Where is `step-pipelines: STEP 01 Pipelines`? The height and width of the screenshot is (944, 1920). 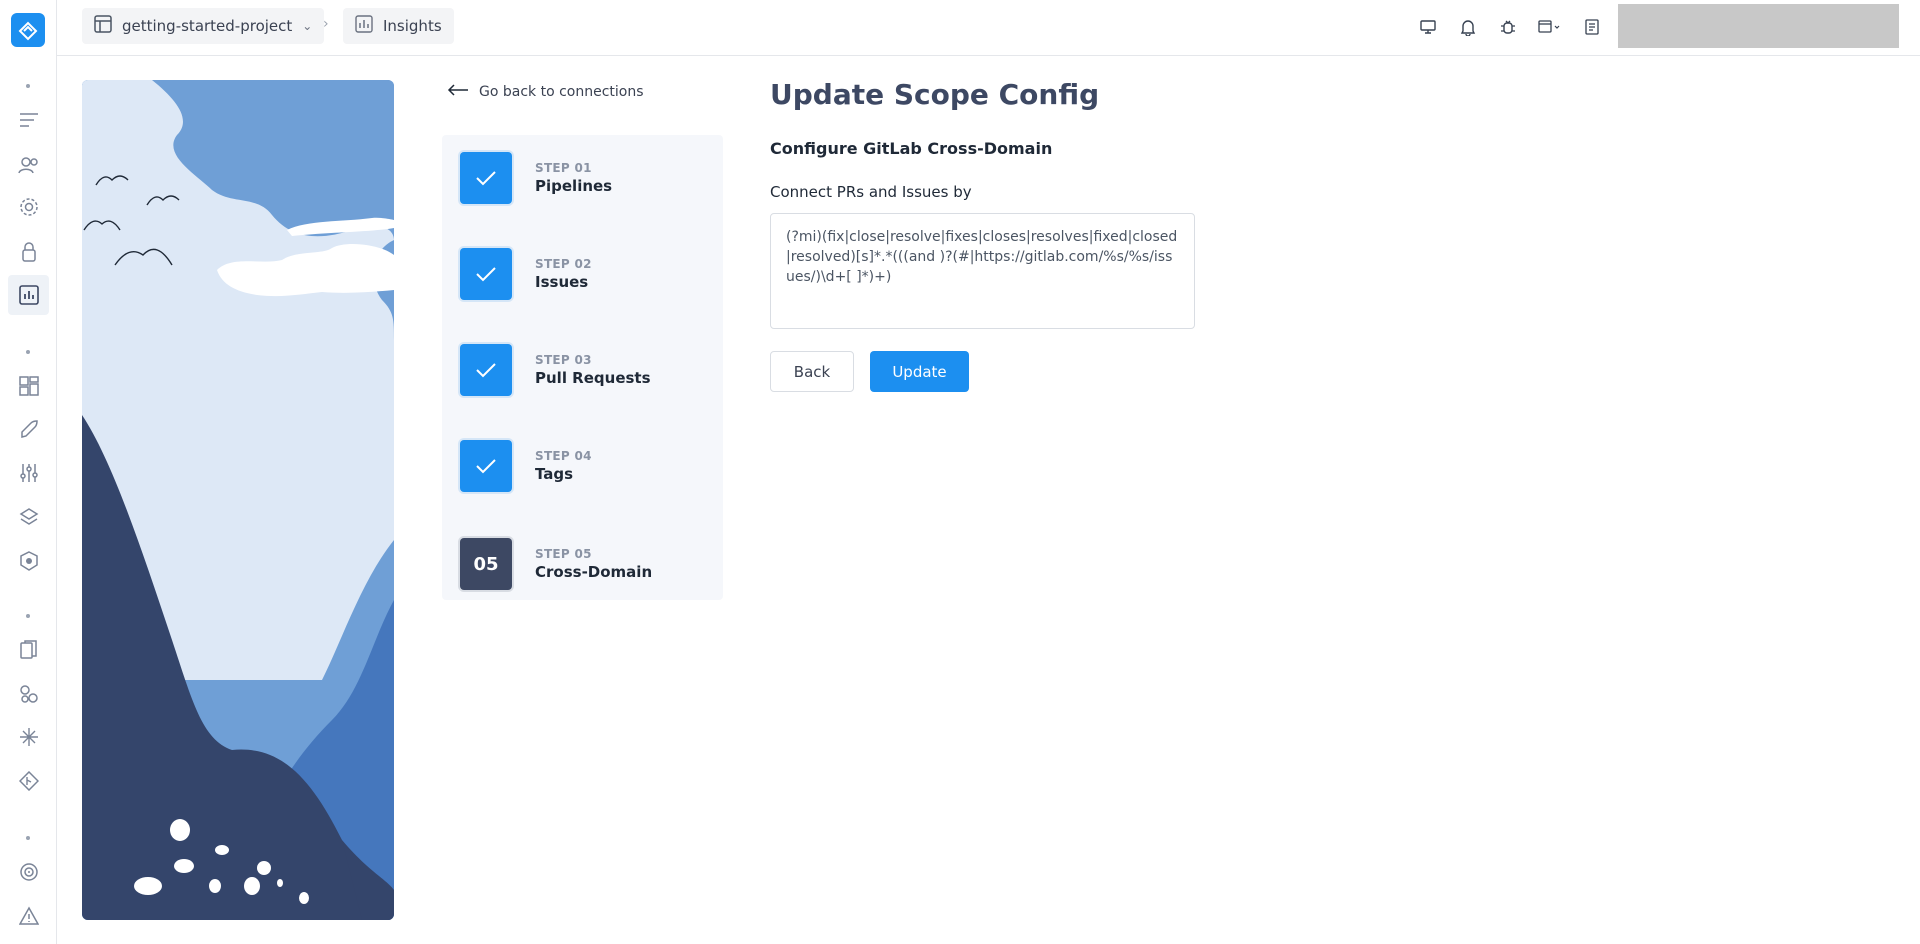
step-pipelines: STEP 01 Pipelines is located at coordinates (536, 178).